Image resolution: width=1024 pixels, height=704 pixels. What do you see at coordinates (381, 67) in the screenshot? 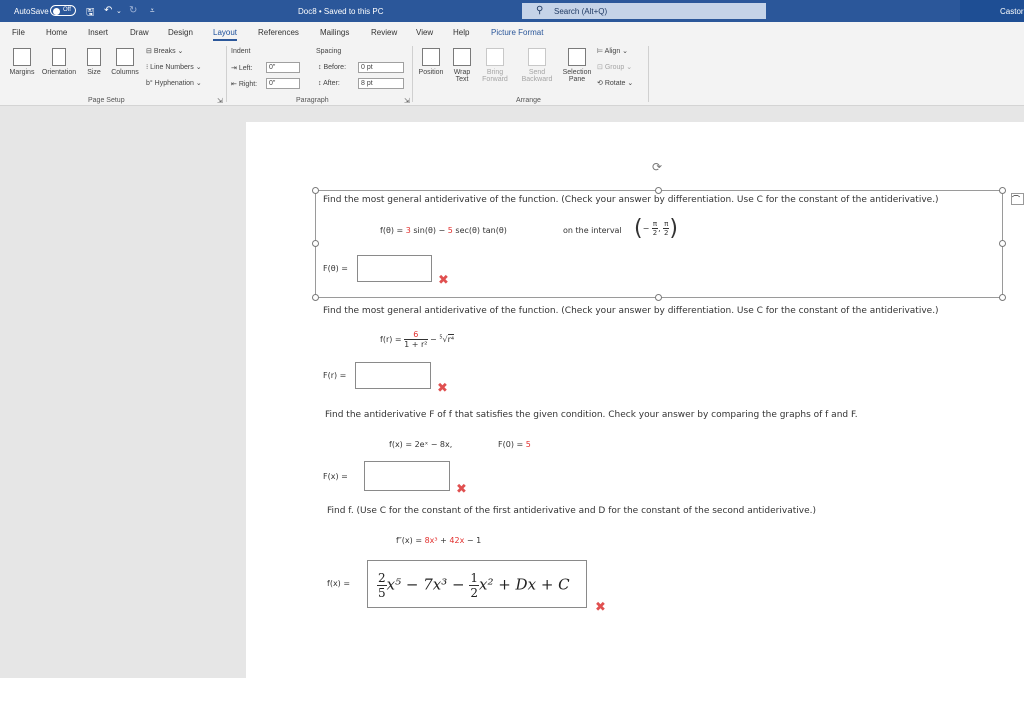
I see `spacing-before-input: 0 pt` at bounding box center [381, 67].